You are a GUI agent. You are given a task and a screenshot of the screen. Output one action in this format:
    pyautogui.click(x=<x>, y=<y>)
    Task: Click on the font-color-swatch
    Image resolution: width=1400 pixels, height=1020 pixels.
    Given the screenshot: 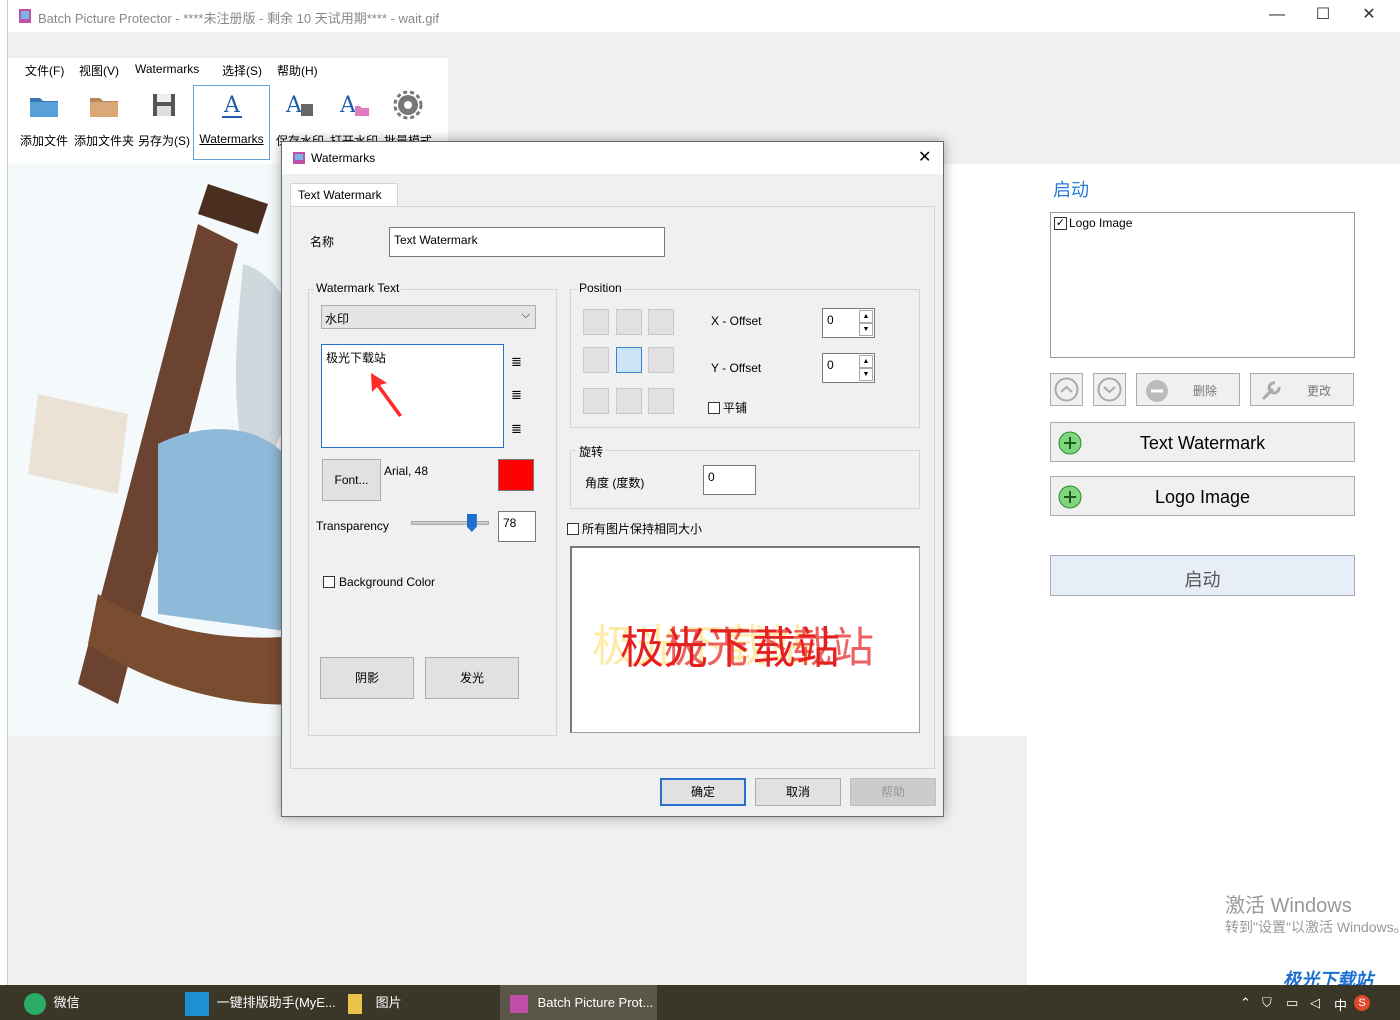 What is the action you would take?
    pyautogui.click(x=516, y=475)
    